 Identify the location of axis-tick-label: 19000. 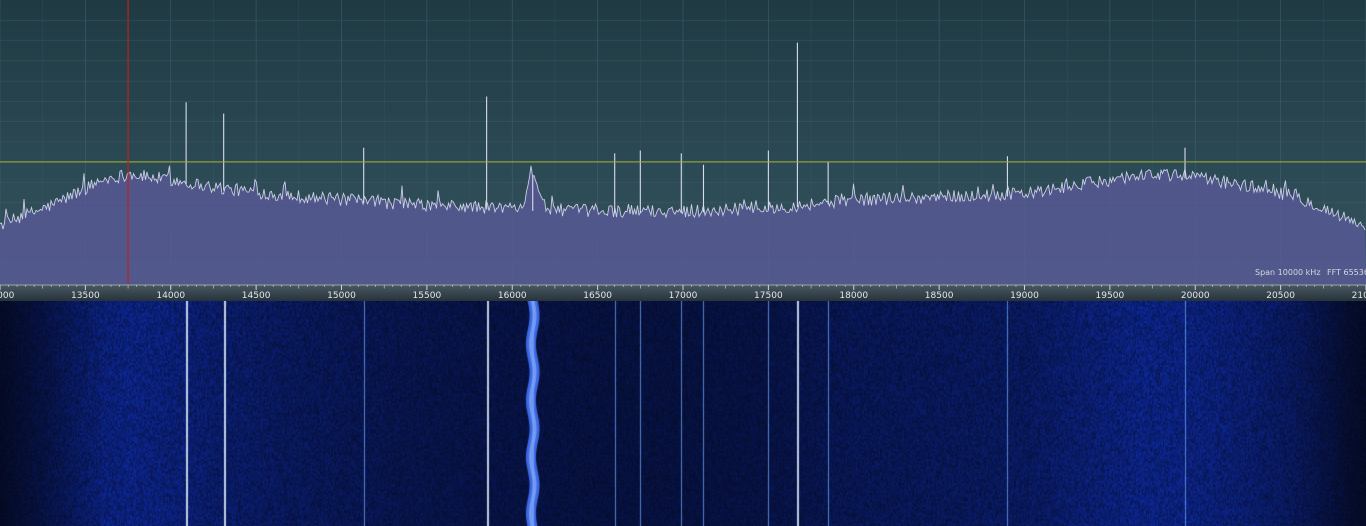
(1024, 296).